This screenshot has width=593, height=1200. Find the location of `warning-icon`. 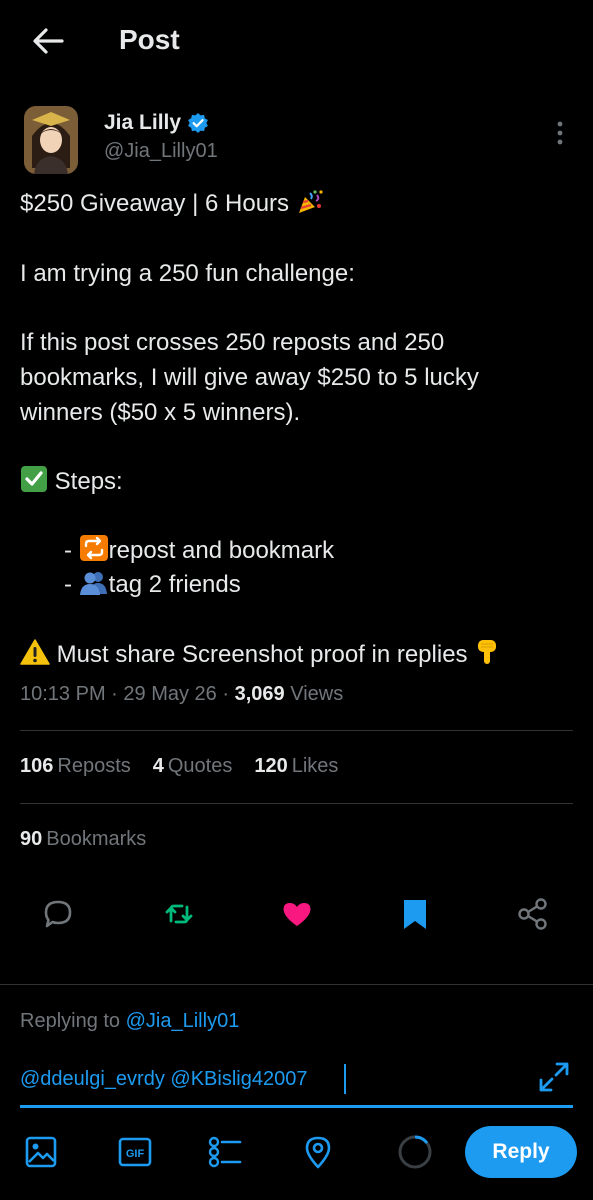

warning-icon is located at coordinates (35, 652).